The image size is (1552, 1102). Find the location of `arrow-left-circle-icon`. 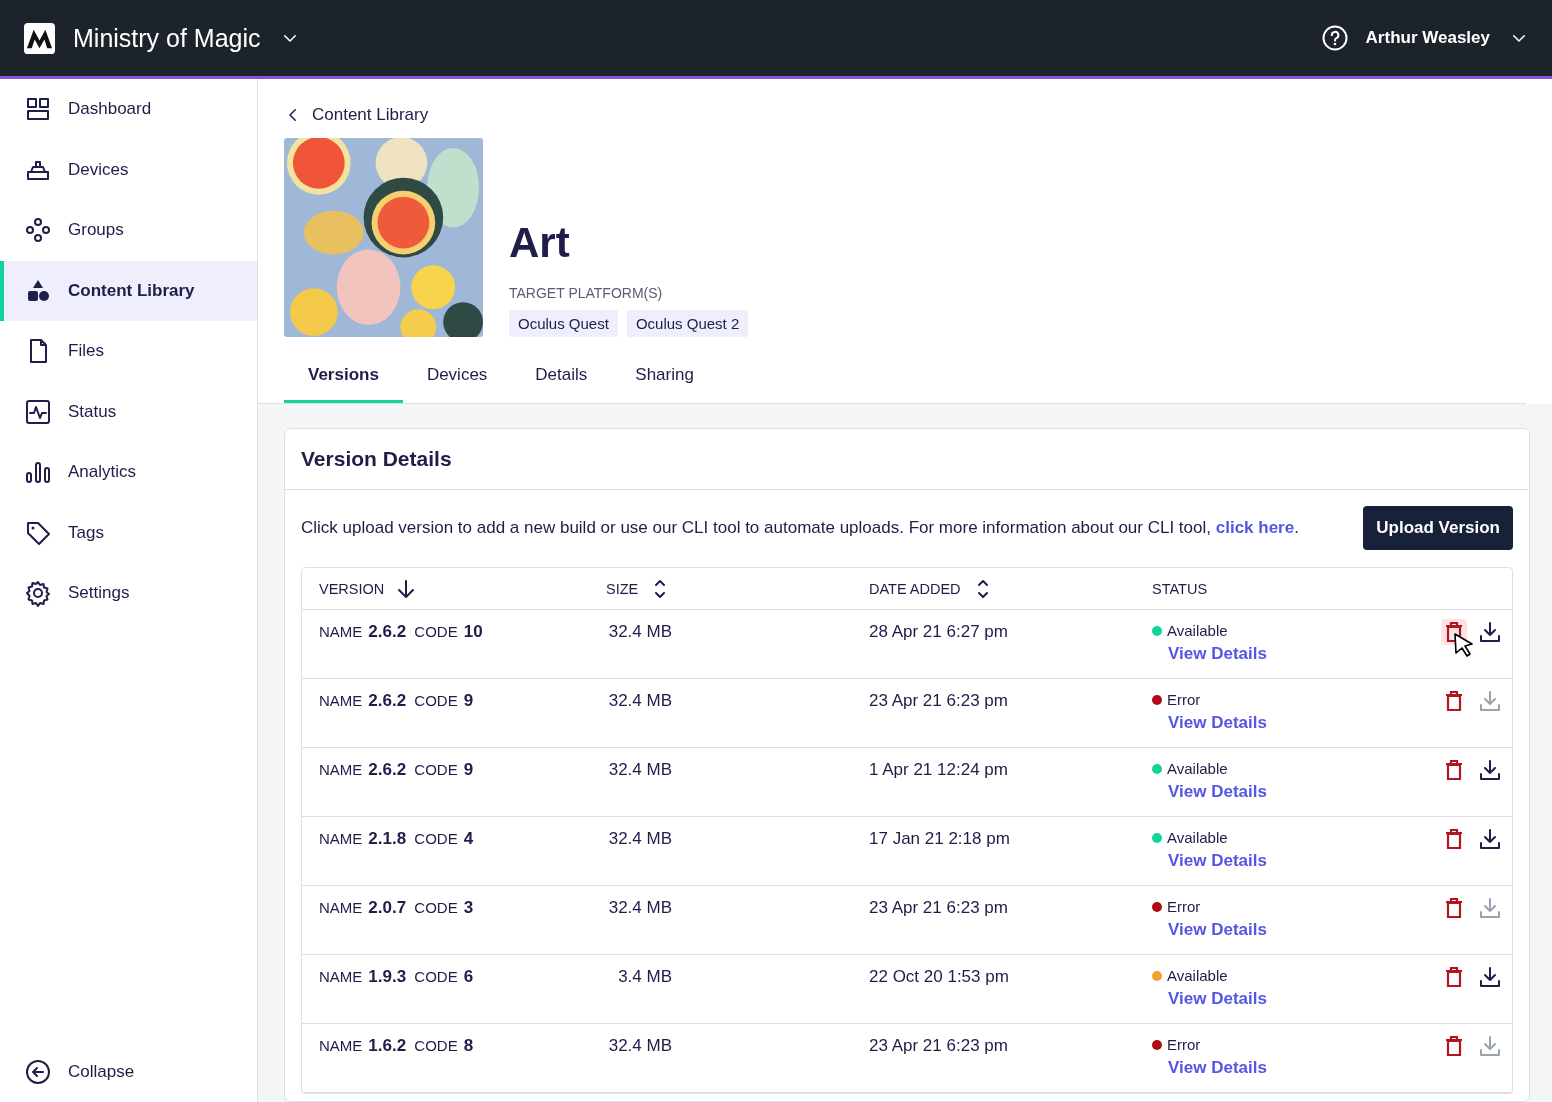

arrow-left-circle-icon is located at coordinates (38, 1072).